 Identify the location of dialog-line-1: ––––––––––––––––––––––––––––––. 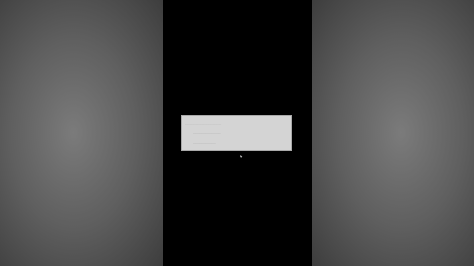
(203, 125).